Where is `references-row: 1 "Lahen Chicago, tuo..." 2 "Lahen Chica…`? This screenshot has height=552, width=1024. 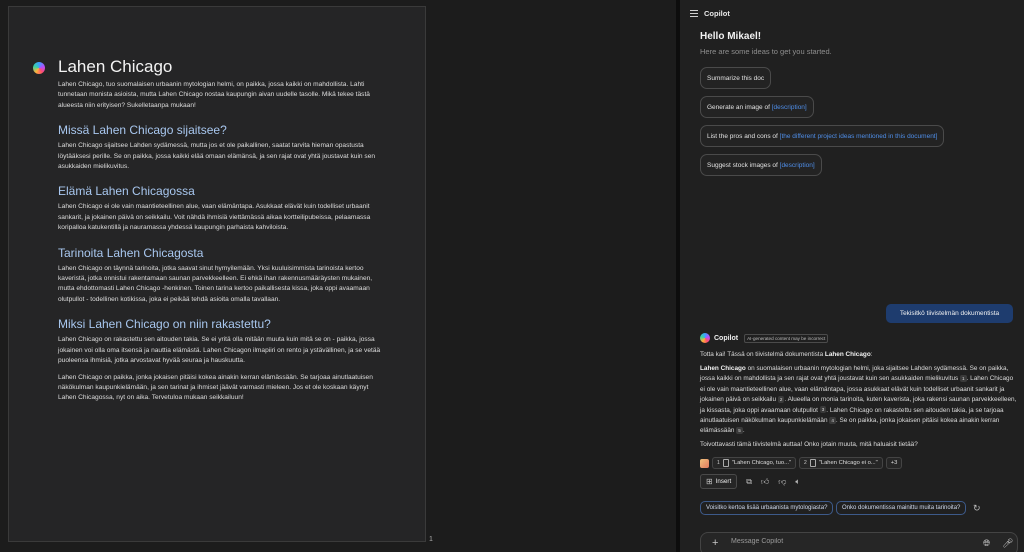
references-row: 1 "Lahen Chicago, tuo..." 2 "Lahen Chica… is located at coordinates (801, 463).